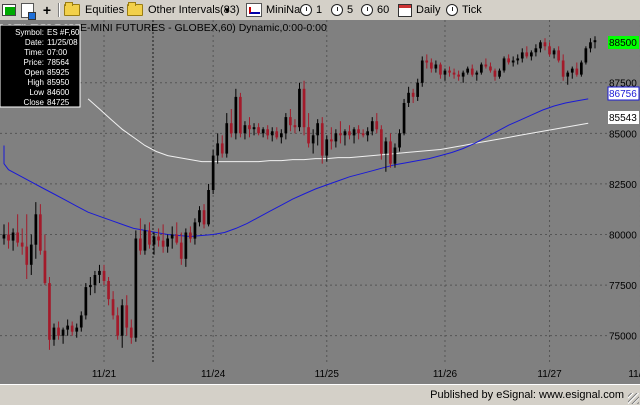 The image size is (640, 405). I want to click on plus-icon: +, so click(47, 10).